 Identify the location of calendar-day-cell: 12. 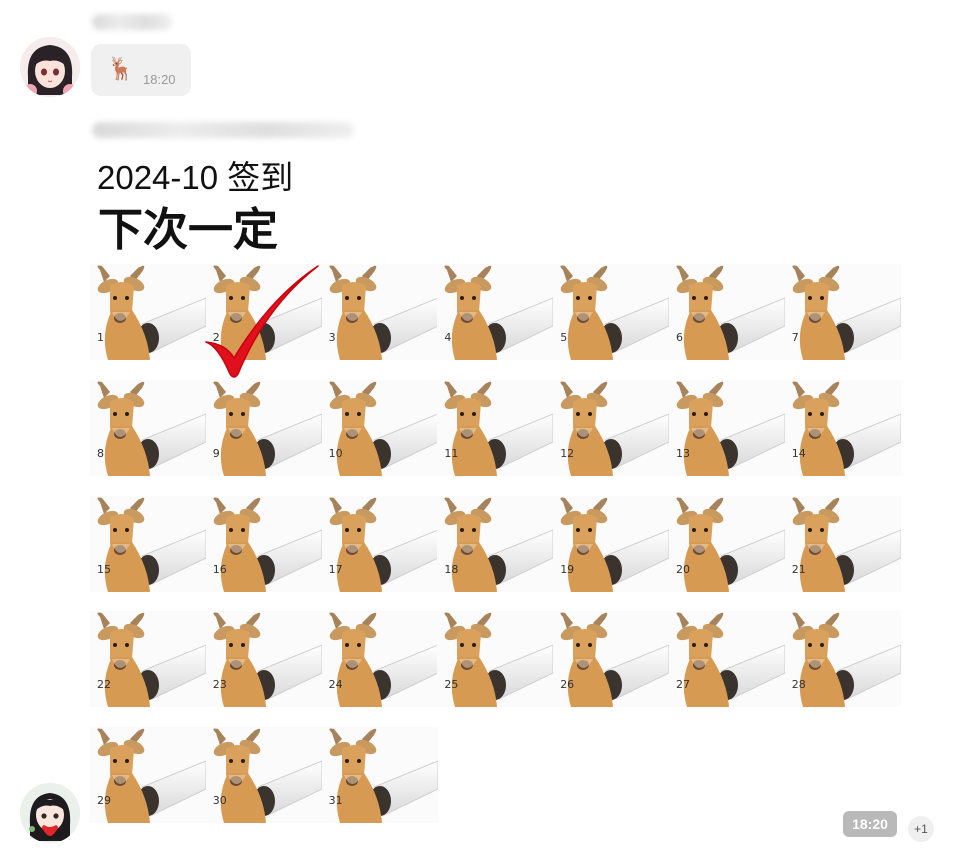
(611, 427).